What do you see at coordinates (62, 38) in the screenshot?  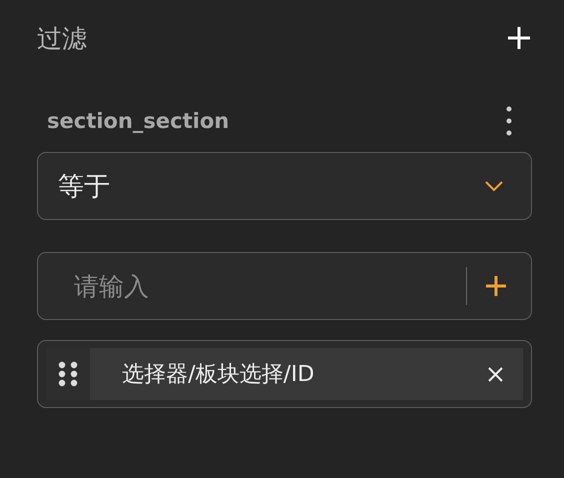 I see `panel-title: 过滤` at bounding box center [62, 38].